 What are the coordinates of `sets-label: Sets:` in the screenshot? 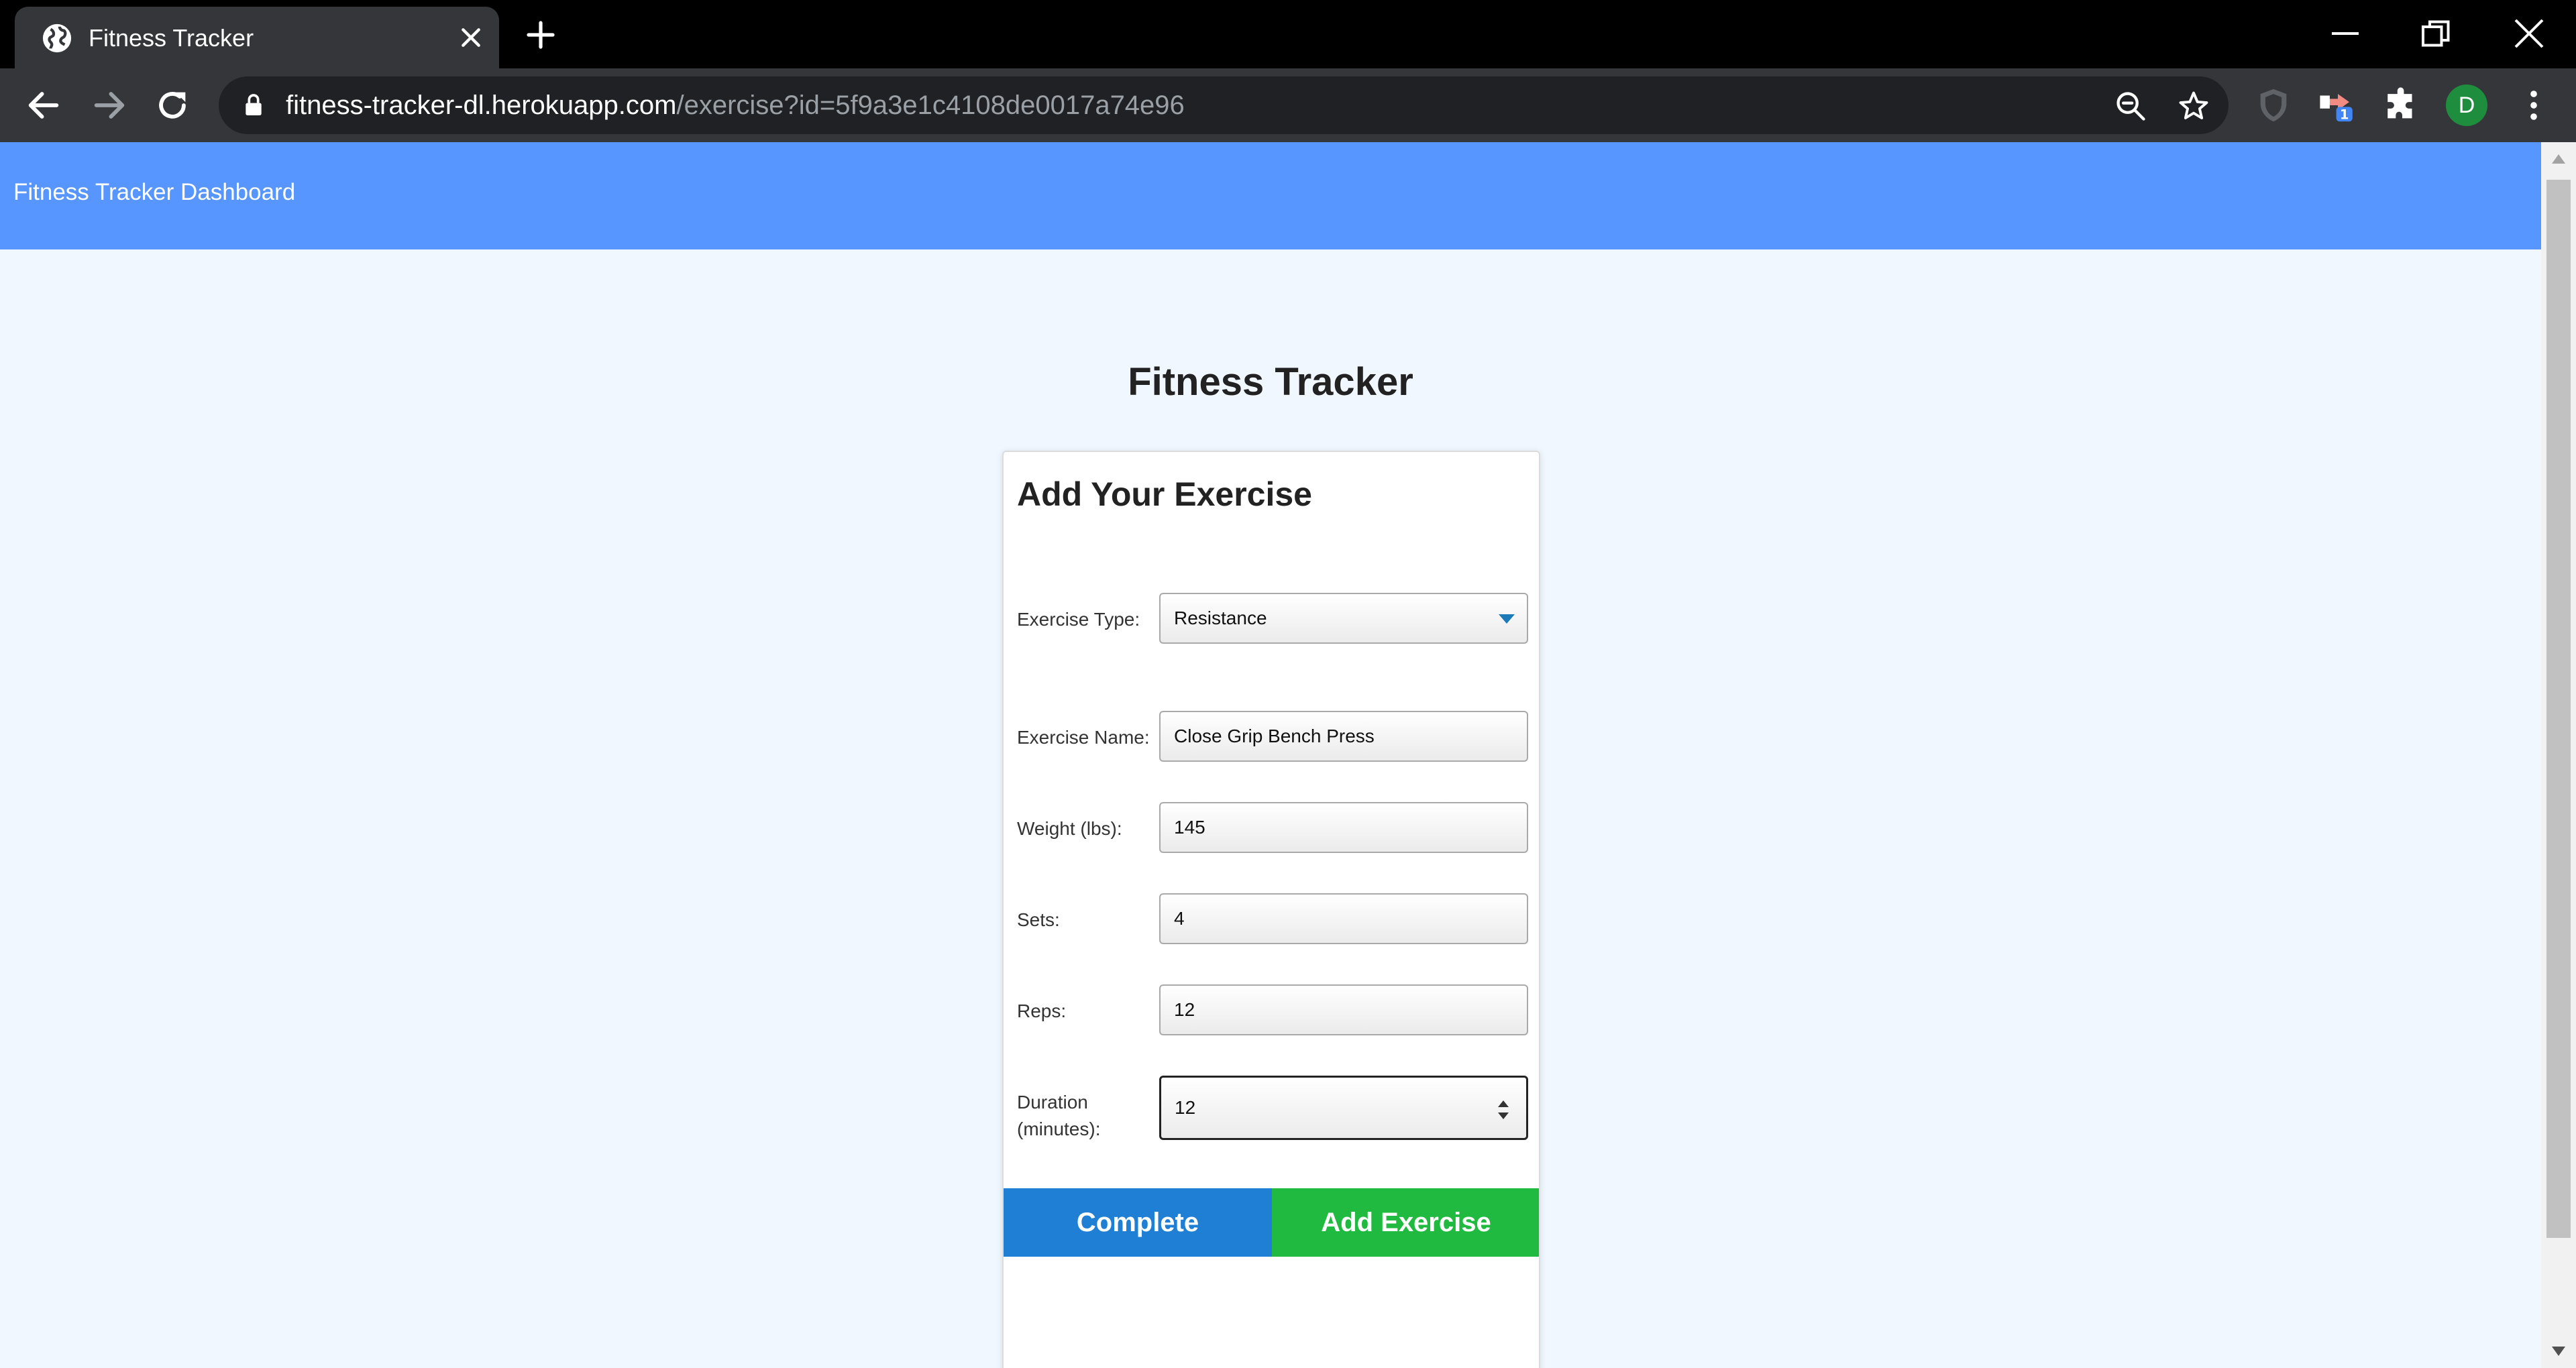 It's located at (1038, 919).